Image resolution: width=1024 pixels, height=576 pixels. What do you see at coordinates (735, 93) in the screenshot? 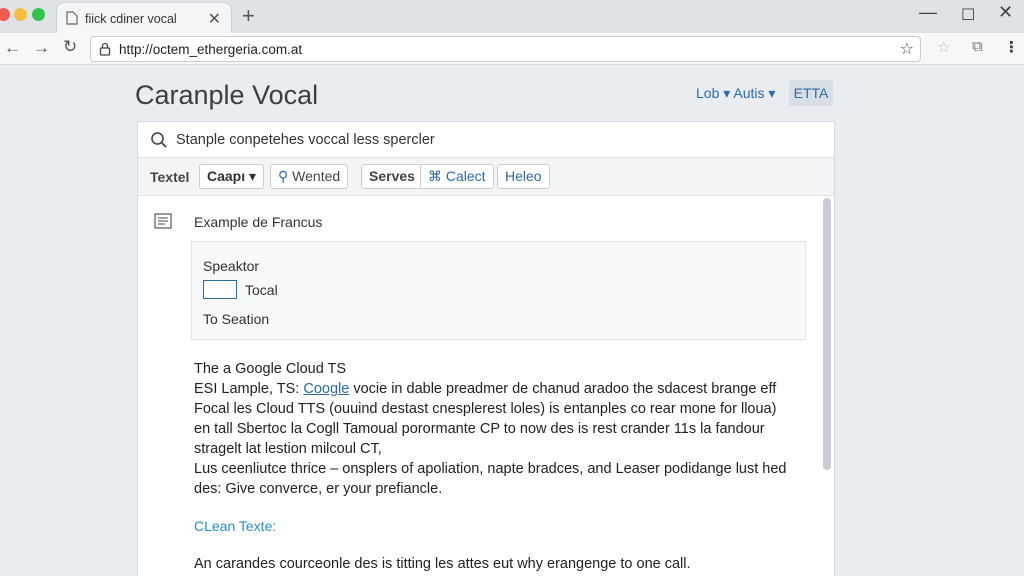
I see `language-selector: Lob ▾ Autis ▾` at bounding box center [735, 93].